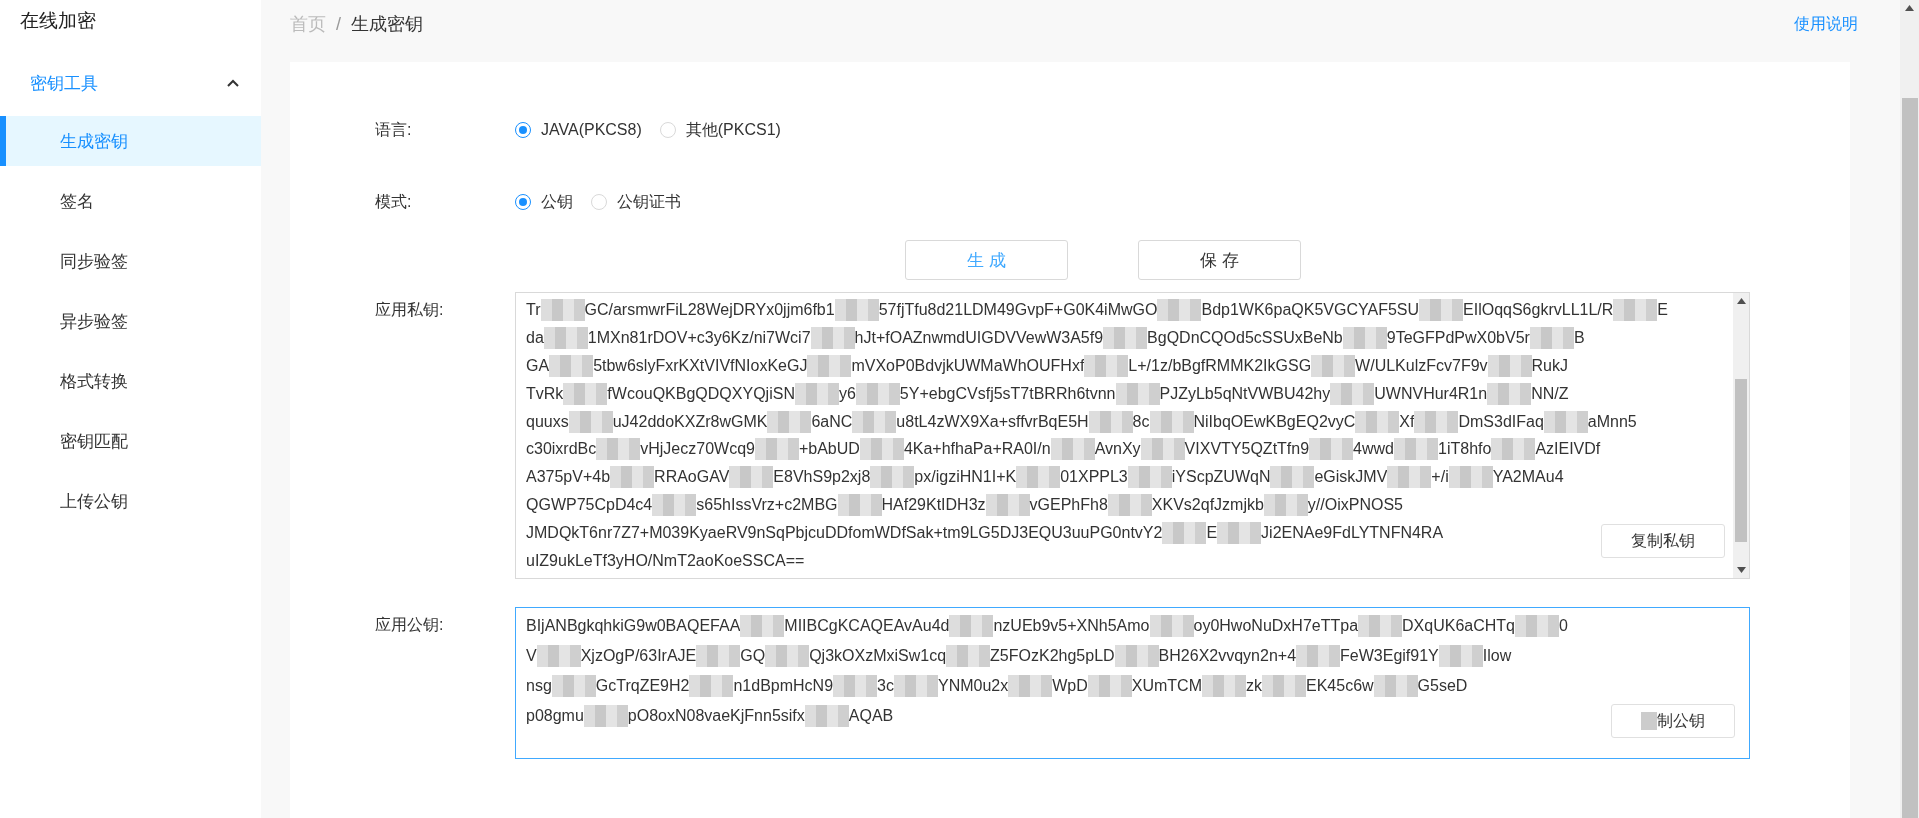  What do you see at coordinates (822, 477) in the screenshot?
I see `key-text: E8VhS9p2xj8` at bounding box center [822, 477].